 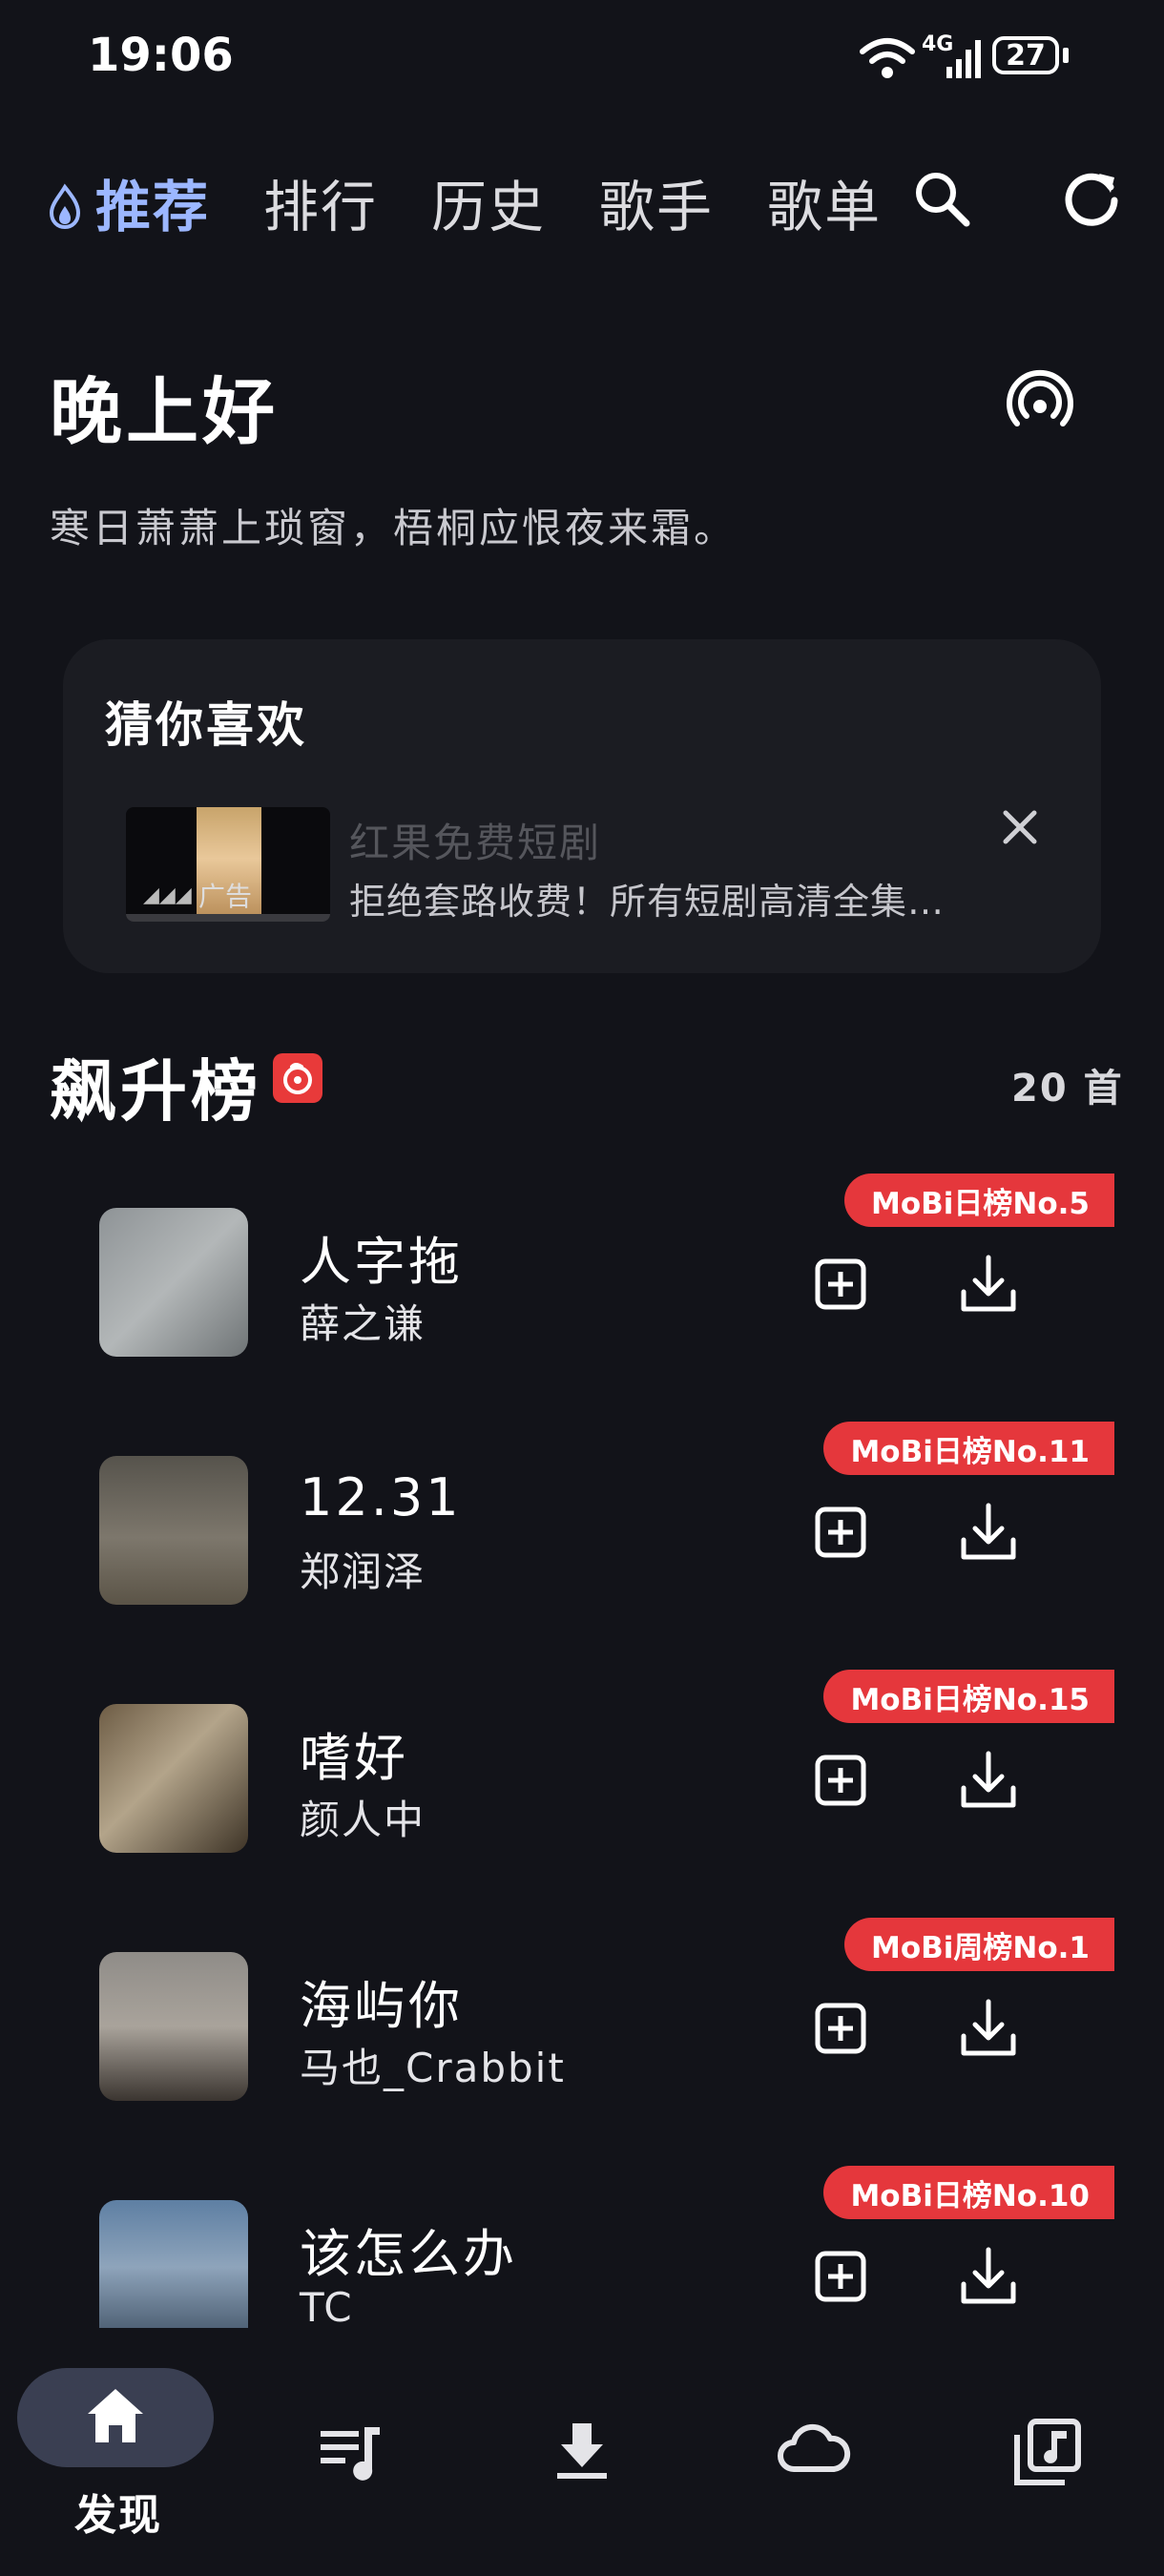 I want to click on song-row: MoBi日榜No.5 人字拖 薛之谦, so click(x=582, y=1298).